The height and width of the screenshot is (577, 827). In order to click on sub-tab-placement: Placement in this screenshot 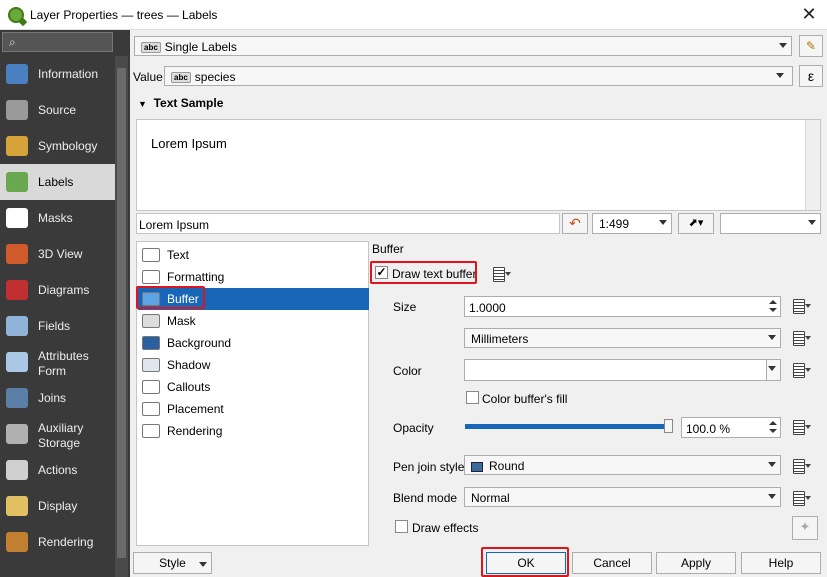, I will do `click(253, 409)`.